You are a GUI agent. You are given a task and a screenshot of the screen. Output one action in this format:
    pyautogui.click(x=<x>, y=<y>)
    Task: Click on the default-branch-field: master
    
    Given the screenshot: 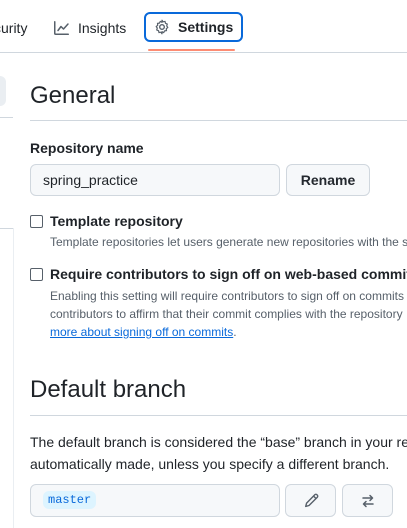 What is the action you would take?
    pyautogui.click(x=155, y=500)
    